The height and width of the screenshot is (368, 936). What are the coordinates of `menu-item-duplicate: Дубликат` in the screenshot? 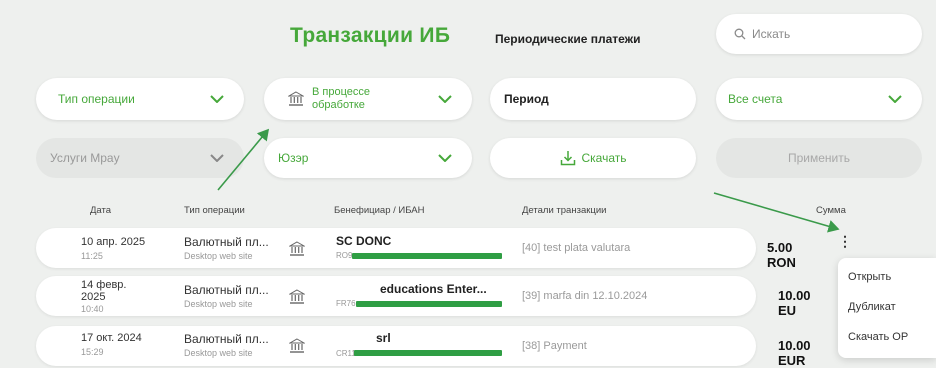 It's located at (872, 307).